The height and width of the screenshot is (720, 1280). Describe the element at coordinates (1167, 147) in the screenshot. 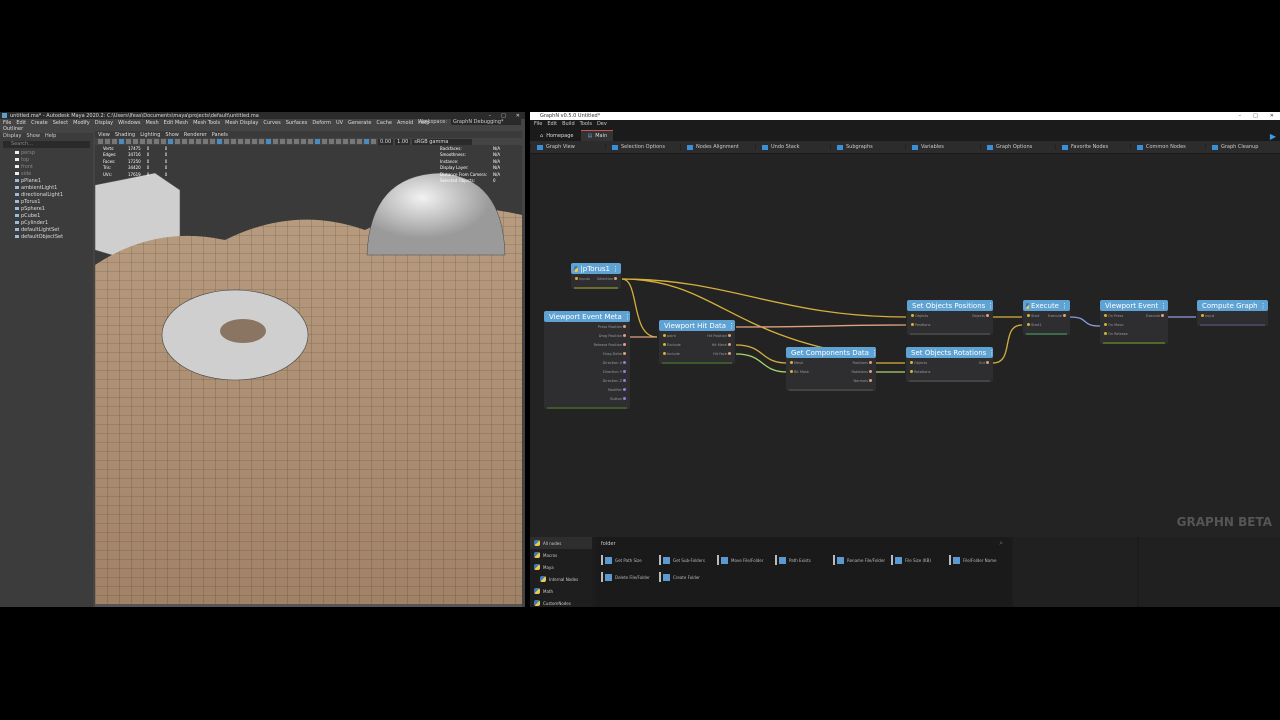

I see `toolbar-common-nodes: Common Nodes` at that location.